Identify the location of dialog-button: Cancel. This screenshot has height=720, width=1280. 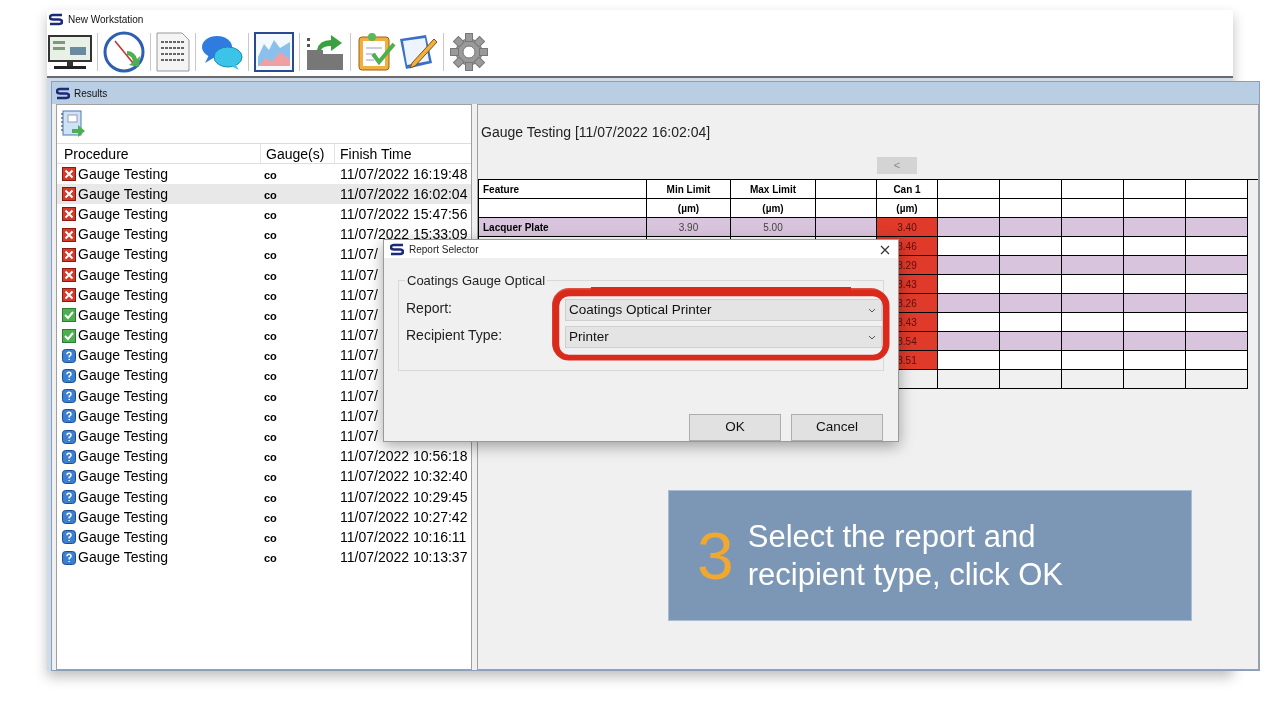
(837, 427).